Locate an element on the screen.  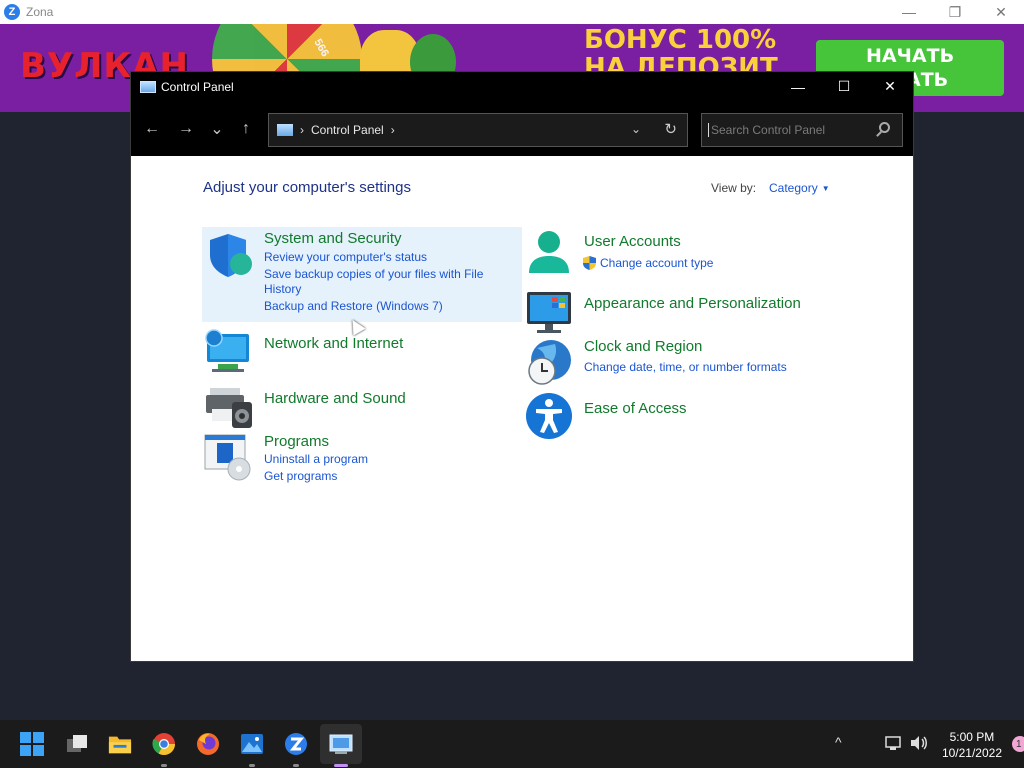
tray-chevron-icon: ^ is located at coordinates (838, 742).